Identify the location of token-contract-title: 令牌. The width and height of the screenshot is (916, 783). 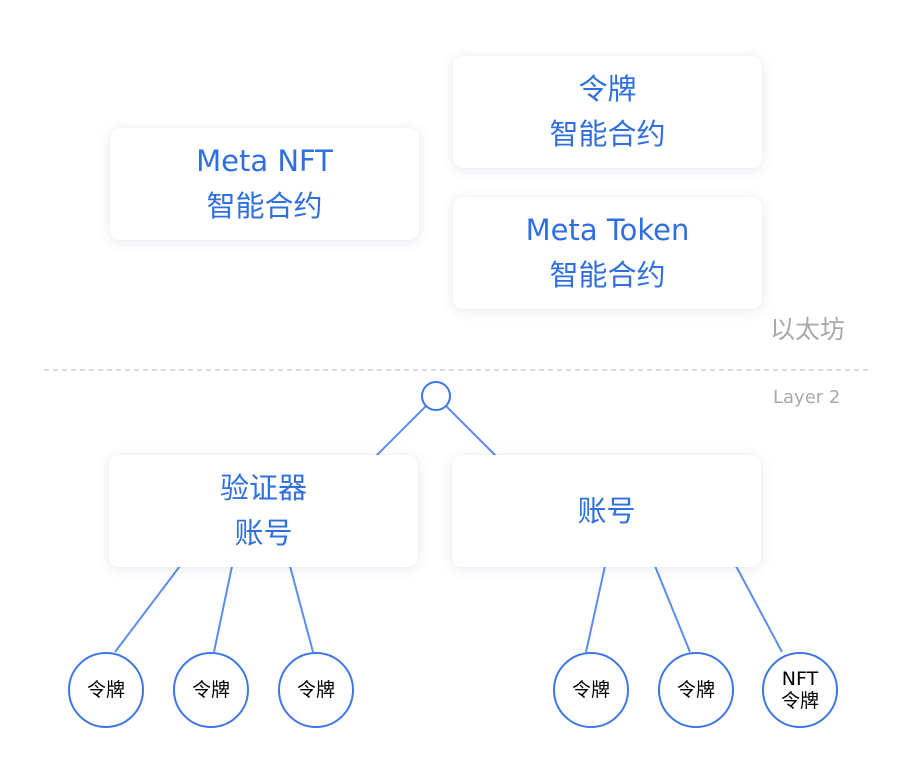
(607, 89).